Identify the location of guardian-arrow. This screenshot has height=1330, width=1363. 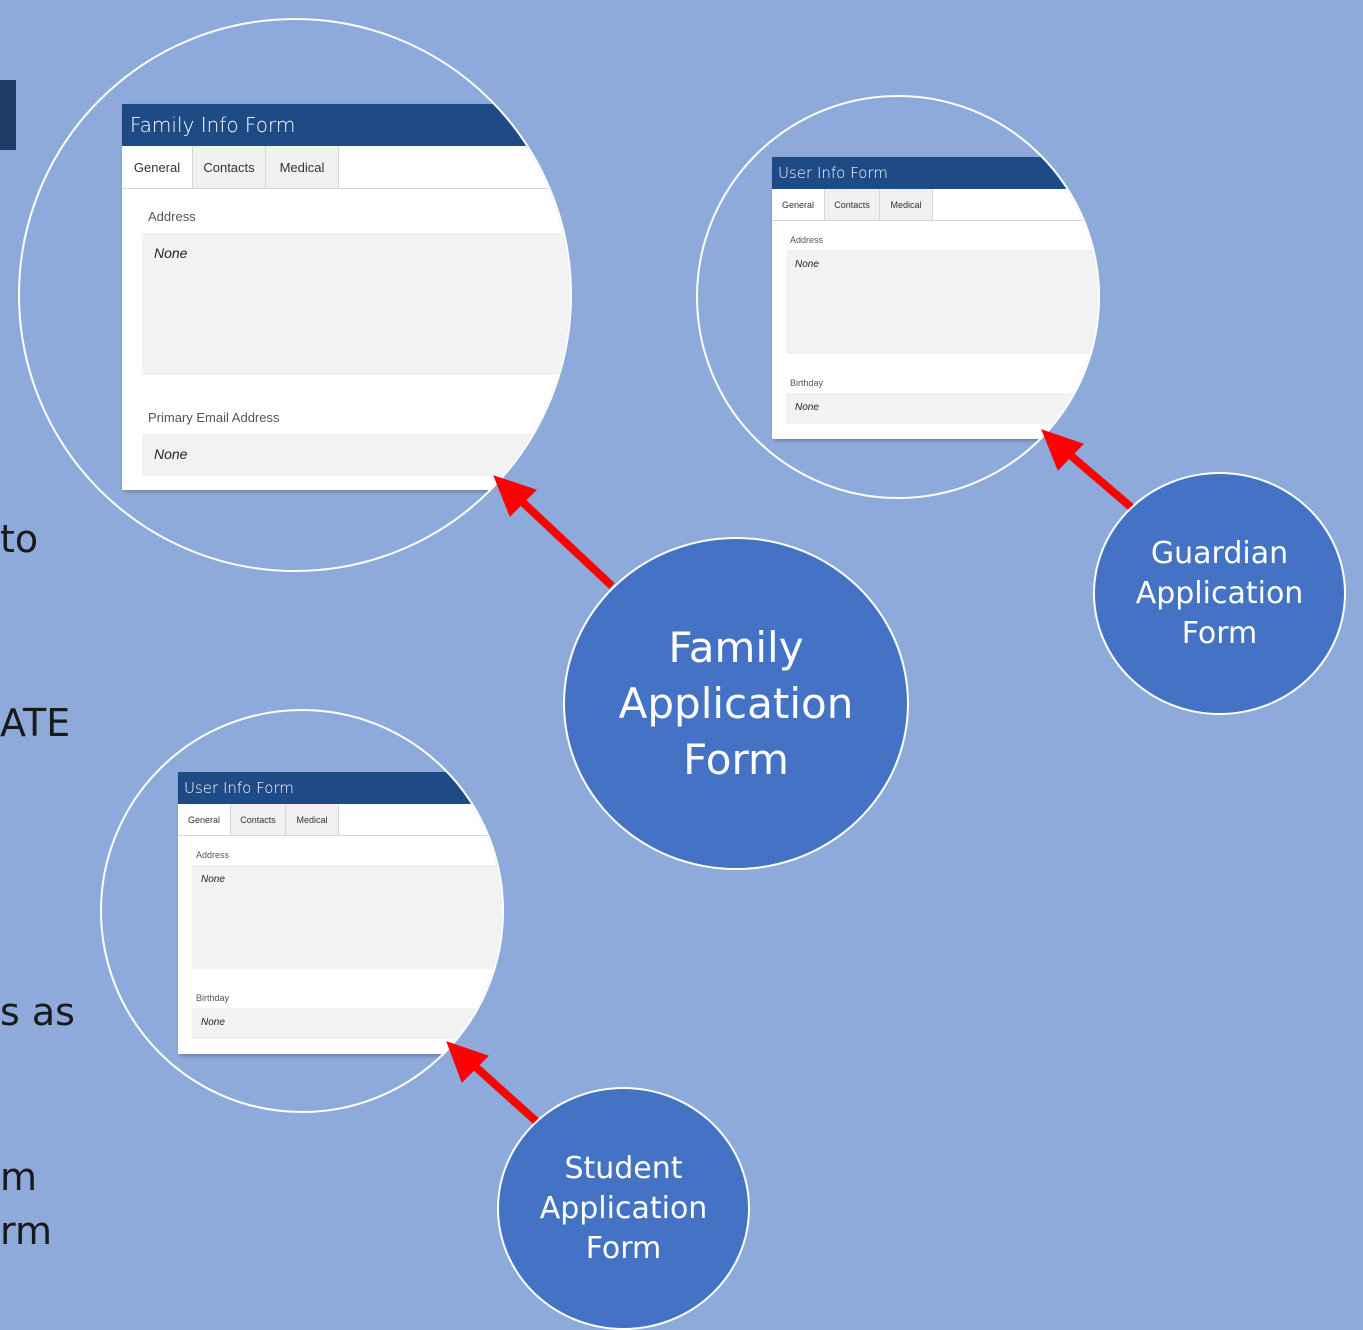
(1088, 470).